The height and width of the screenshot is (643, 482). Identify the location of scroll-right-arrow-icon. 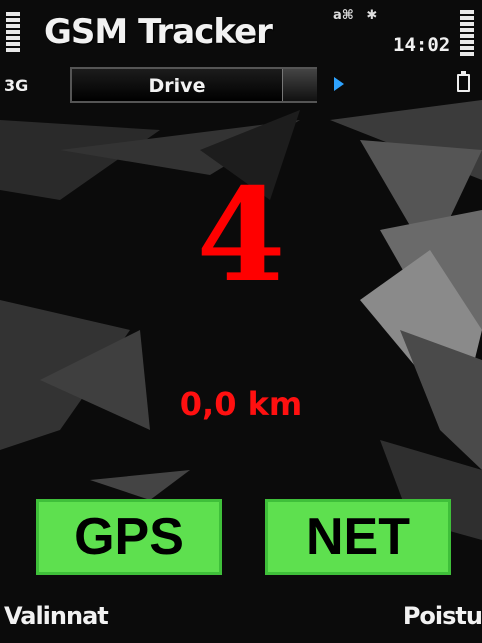
(339, 84).